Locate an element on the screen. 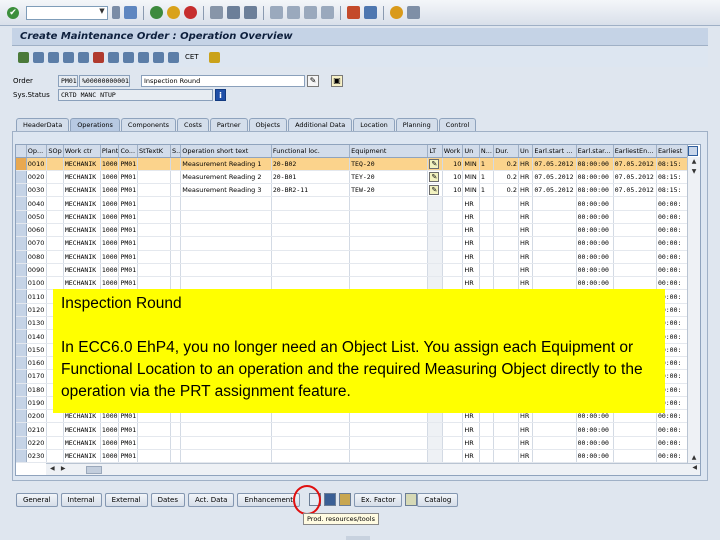 The width and height of the screenshot is (720, 540). table-cell: 0100 is located at coordinates (37, 283).